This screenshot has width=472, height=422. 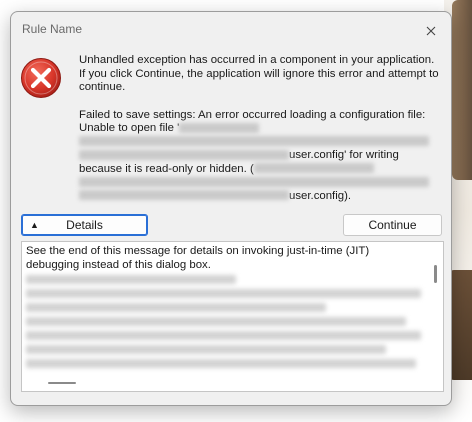 What do you see at coordinates (320, 195) in the screenshot?
I see `message-text: user.config).` at bounding box center [320, 195].